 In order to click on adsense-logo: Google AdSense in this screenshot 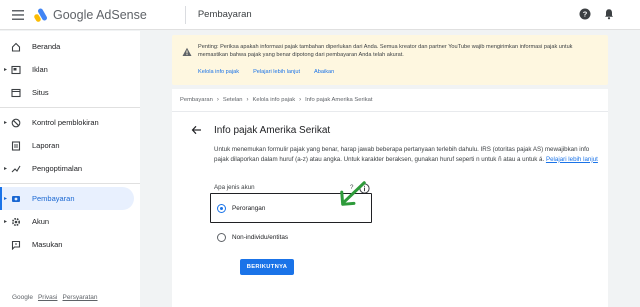, I will do `click(90, 15)`.